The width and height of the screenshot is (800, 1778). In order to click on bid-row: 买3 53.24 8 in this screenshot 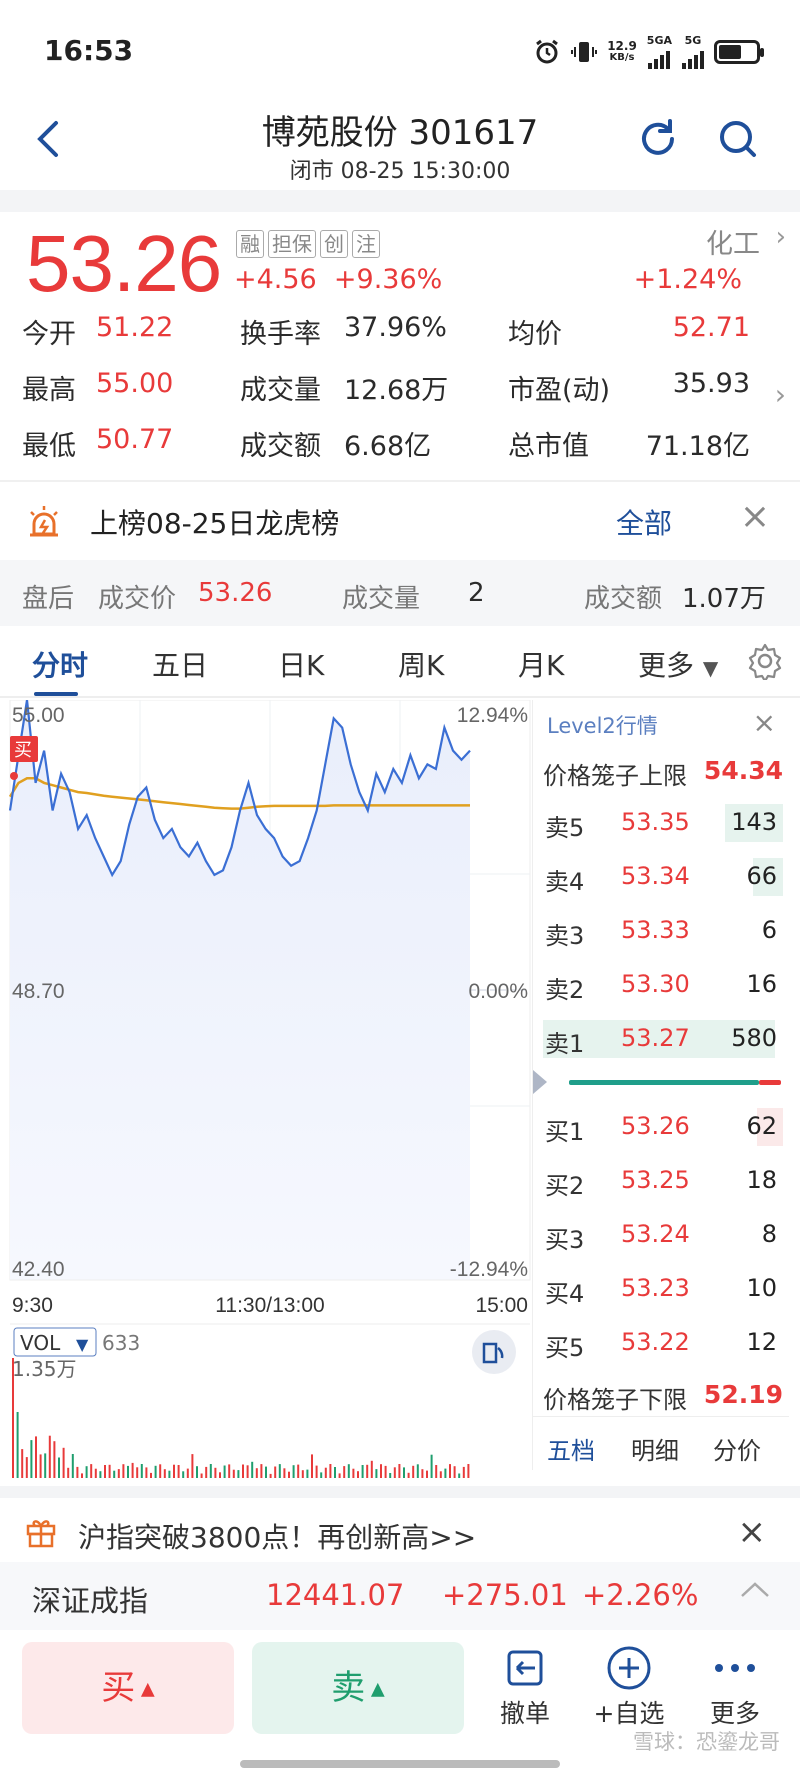, I will do `click(661, 1235)`.